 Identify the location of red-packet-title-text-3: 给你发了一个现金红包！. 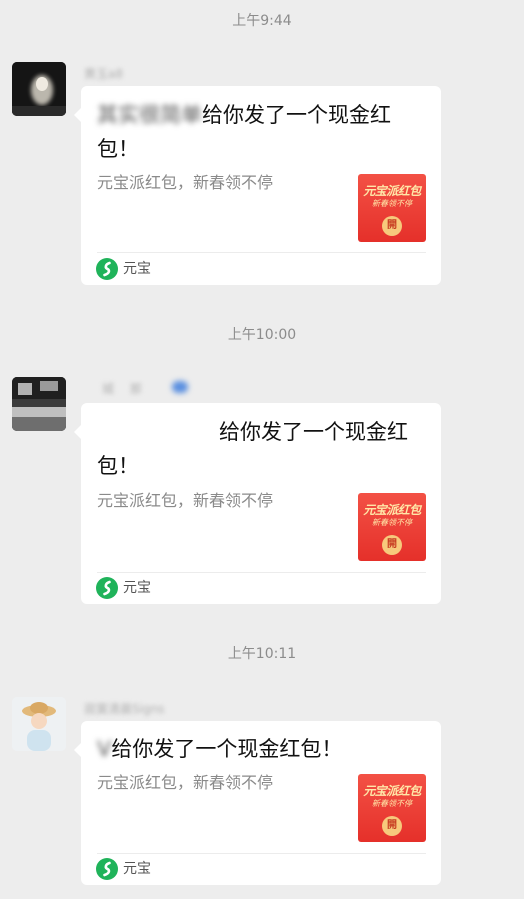
(227, 749).